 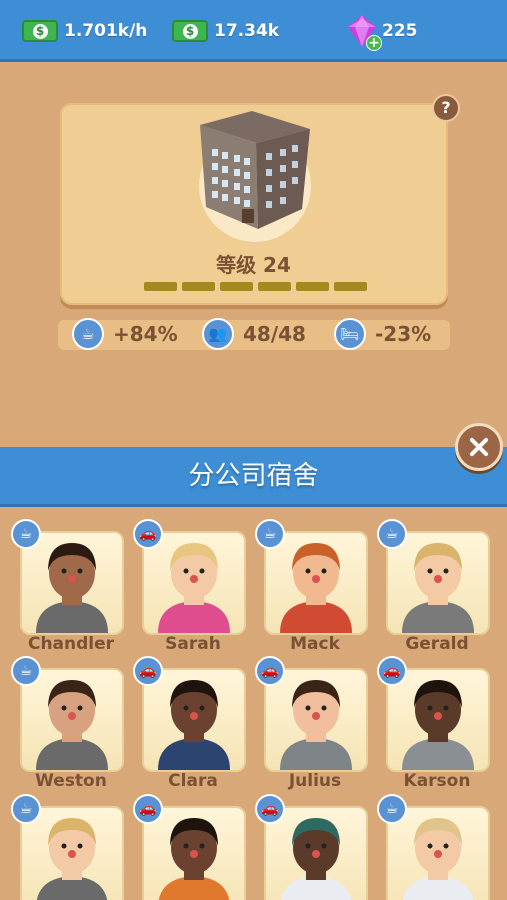 What do you see at coordinates (218, 334) in the screenshot?
I see `people-icon: 👥` at bounding box center [218, 334].